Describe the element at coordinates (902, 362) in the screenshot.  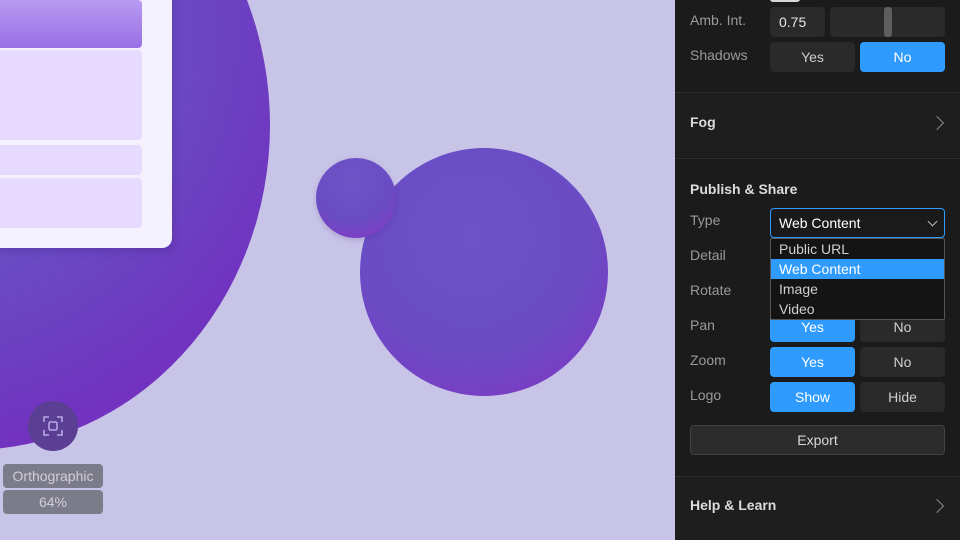
I see `zoom-no-button: No` at that location.